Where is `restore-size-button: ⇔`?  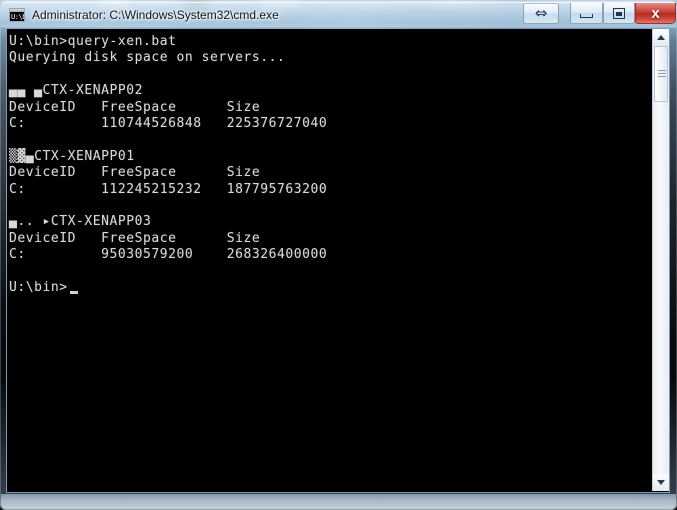
restore-size-button: ⇔ is located at coordinates (541, 13).